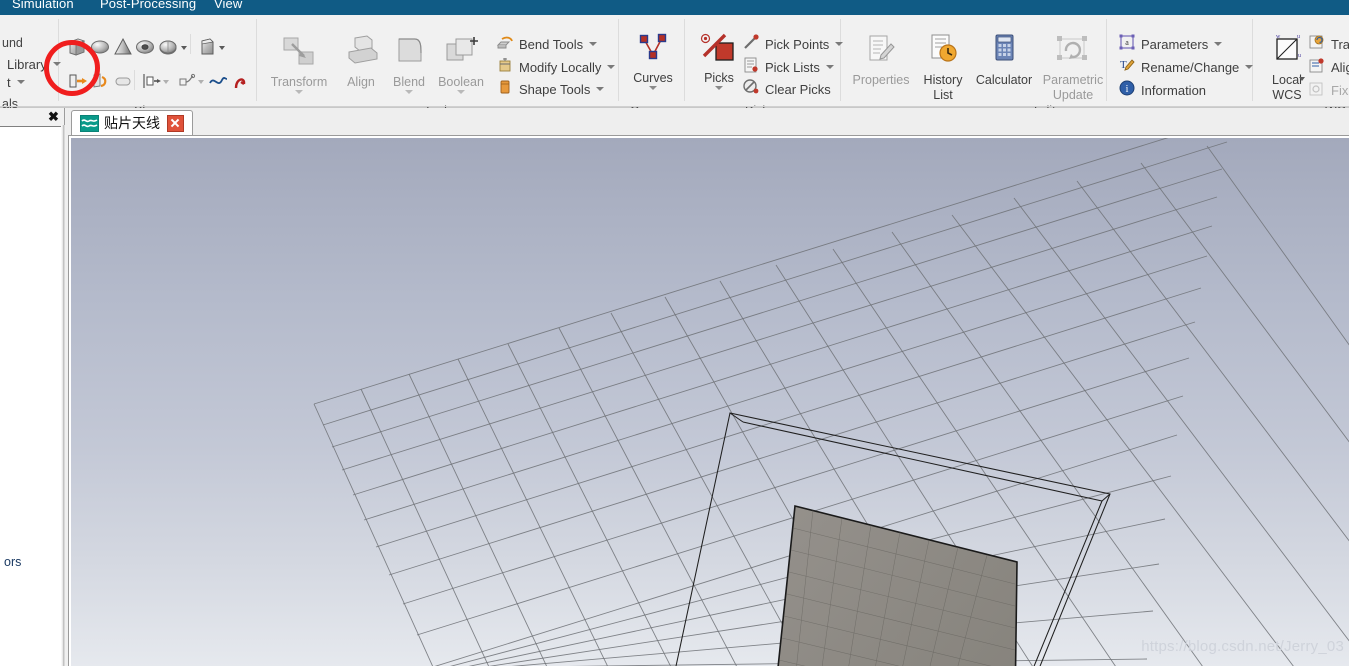 The image size is (1349, 666). Describe the element at coordinates (751, 44) in the screenshot. I see `pick-points-icon` at that location.